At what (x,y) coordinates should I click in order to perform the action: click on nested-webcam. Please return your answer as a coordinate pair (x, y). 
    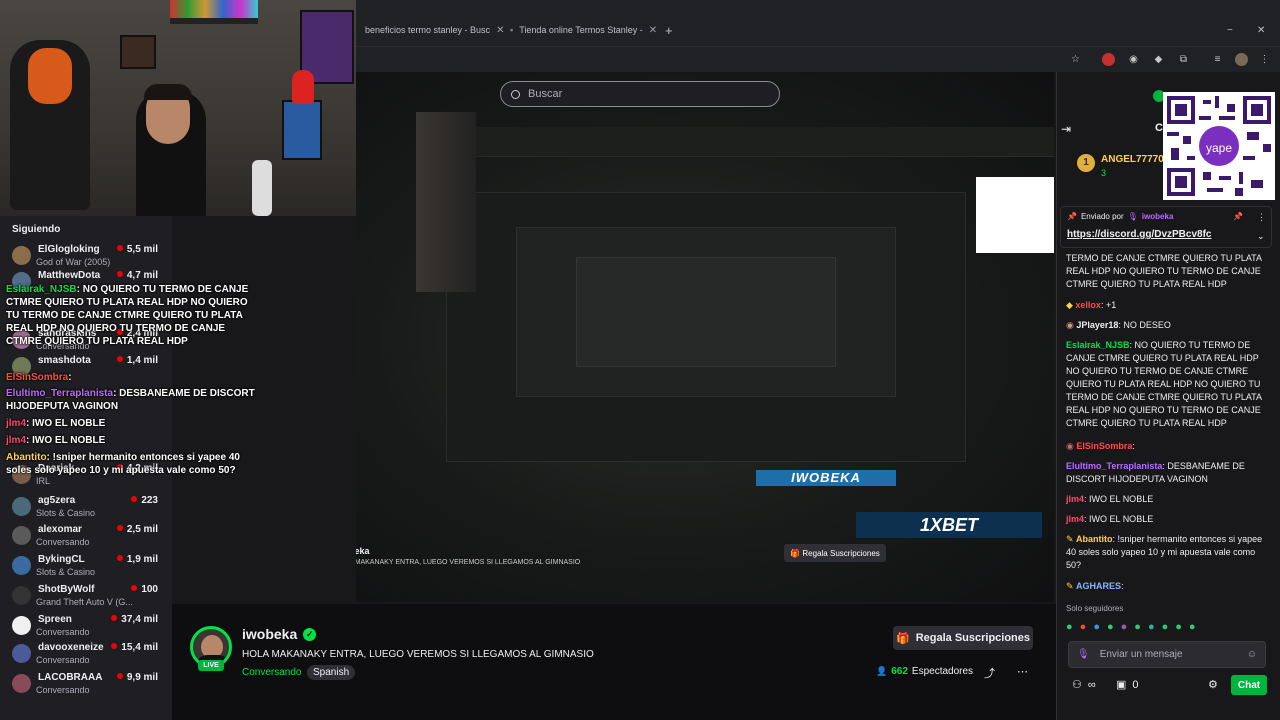
    Looking at the image, I should click on (446, 202).